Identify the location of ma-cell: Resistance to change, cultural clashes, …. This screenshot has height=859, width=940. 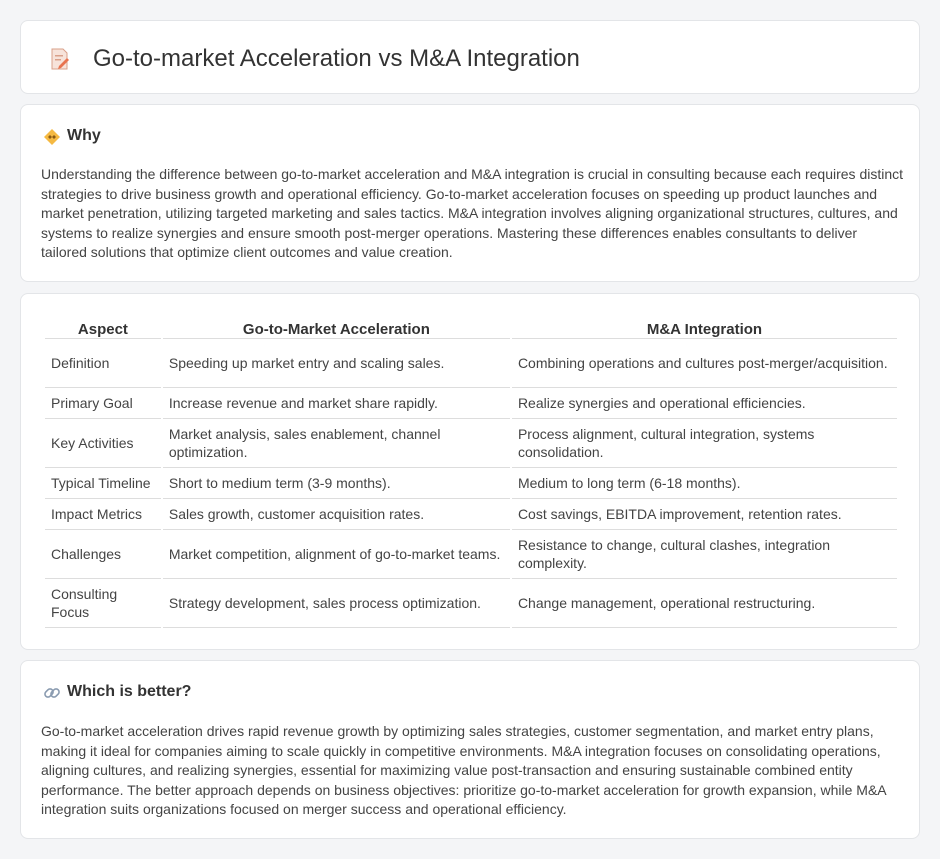
(704, 554).